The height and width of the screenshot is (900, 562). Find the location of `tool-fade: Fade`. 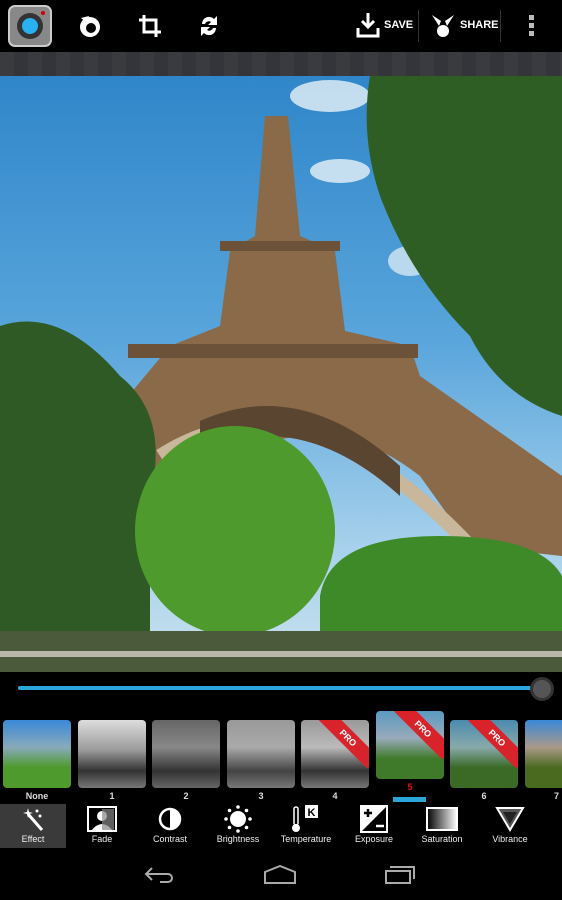

tool-fade: Fade is located at coordinates (102, 826).